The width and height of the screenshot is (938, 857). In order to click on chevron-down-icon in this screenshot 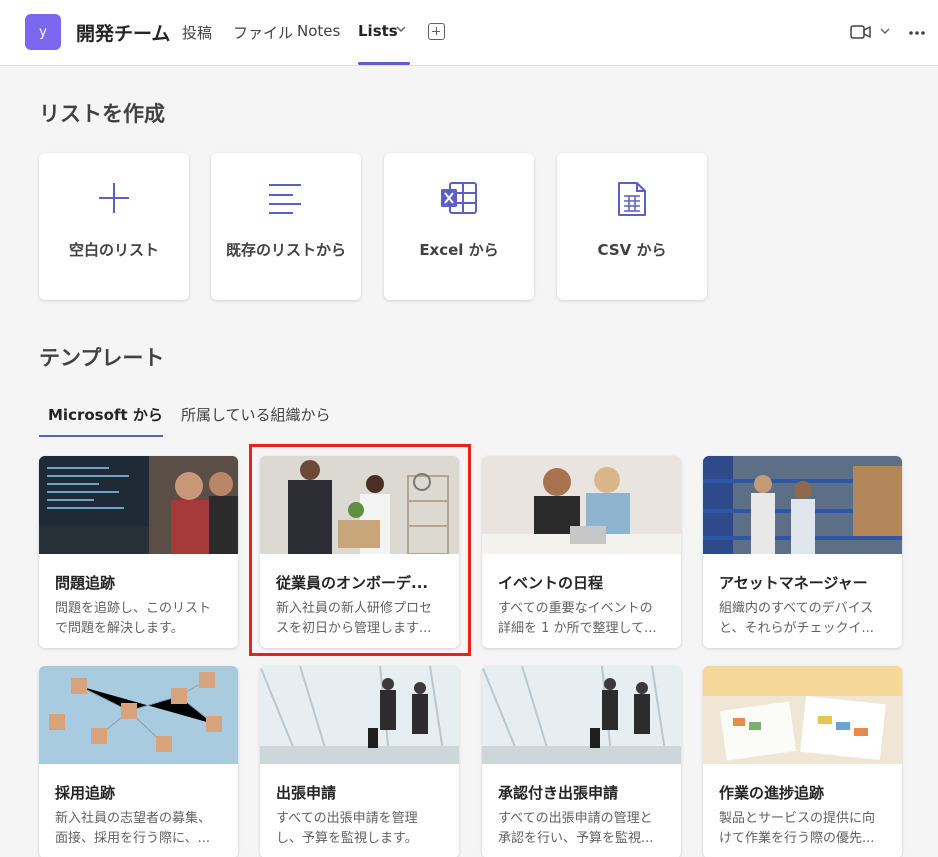, I will do `click(401, 30)`.